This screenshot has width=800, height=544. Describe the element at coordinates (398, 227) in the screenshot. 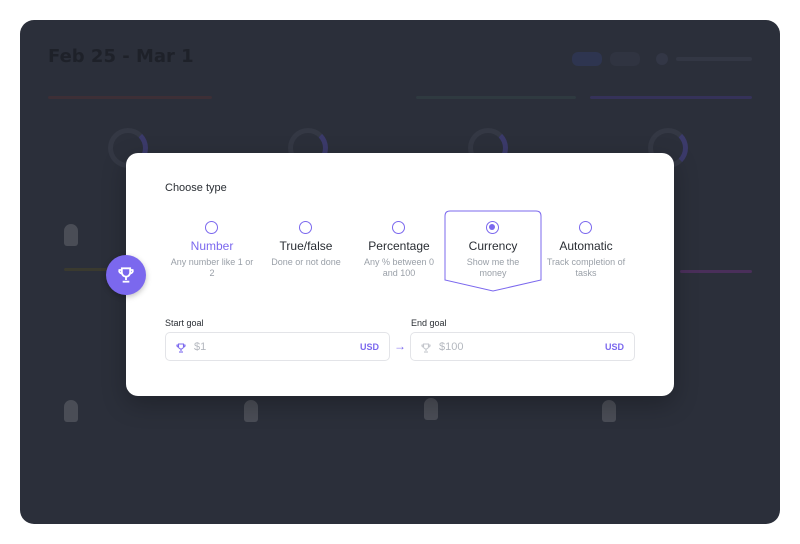

I see `radio-percentage` at that location.